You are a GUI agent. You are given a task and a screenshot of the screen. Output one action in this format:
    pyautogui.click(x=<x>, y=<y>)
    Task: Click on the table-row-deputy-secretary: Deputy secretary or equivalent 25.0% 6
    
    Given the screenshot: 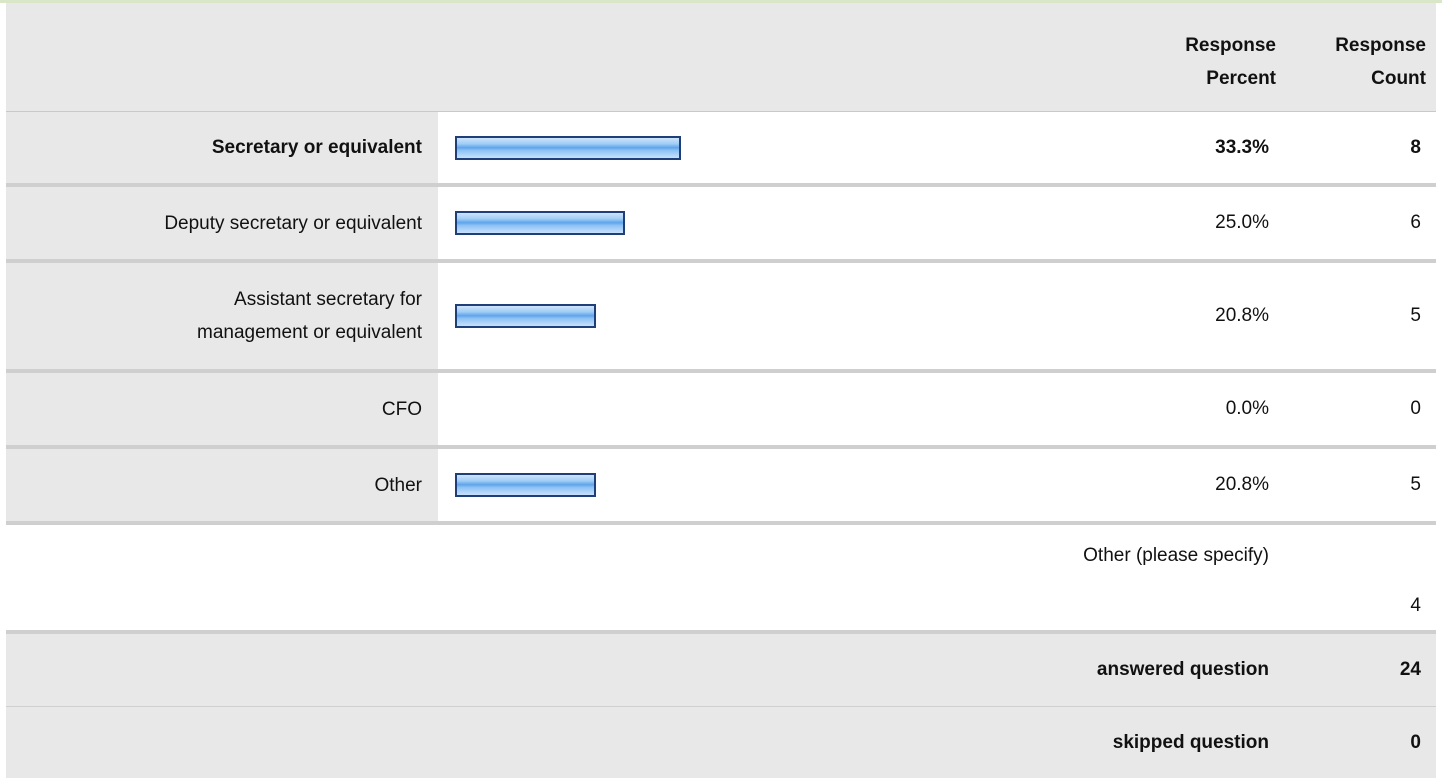 What is the action you would take?
    pyautogui.click(x=721, y=223)
    